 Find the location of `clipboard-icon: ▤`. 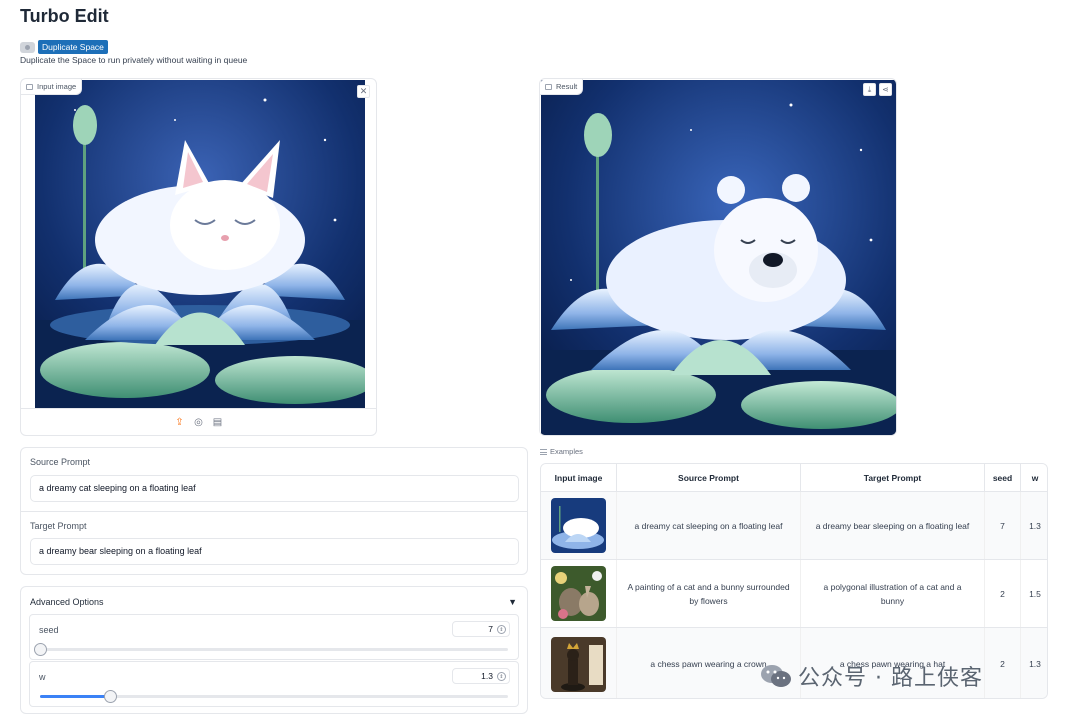

clipboard-icon: ▤ is located at coordinates (217, 422).